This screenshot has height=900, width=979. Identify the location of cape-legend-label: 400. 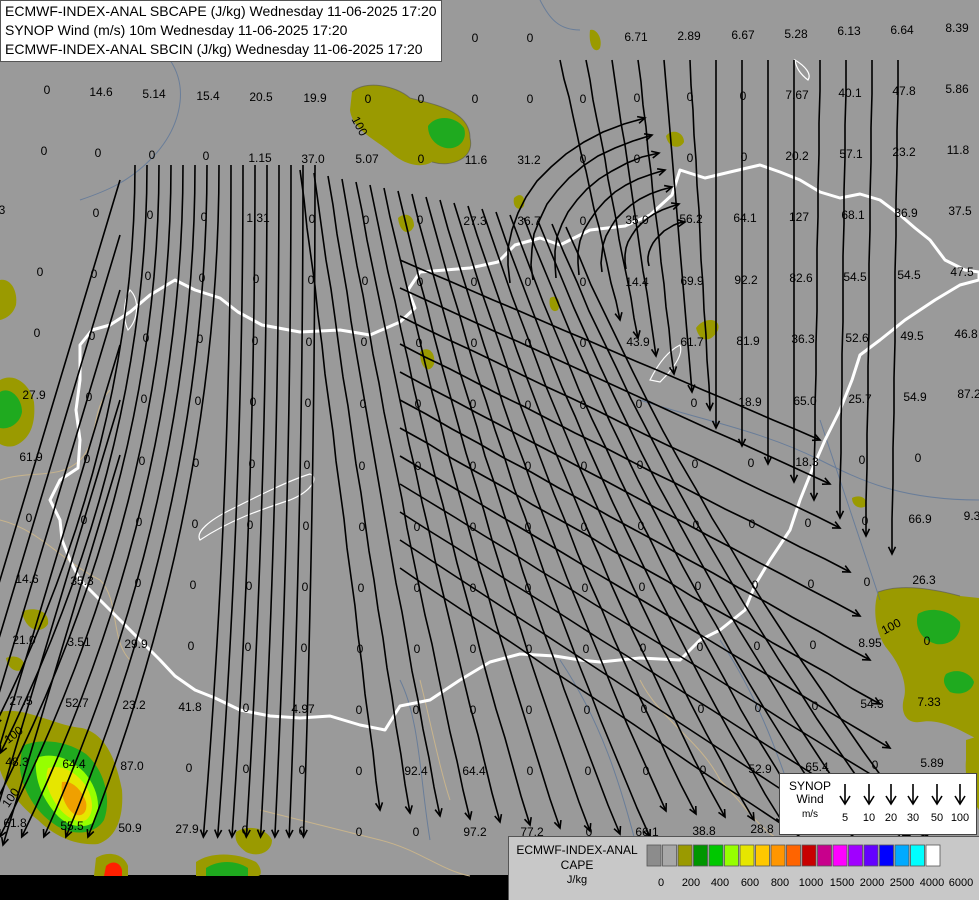
(720, 883).